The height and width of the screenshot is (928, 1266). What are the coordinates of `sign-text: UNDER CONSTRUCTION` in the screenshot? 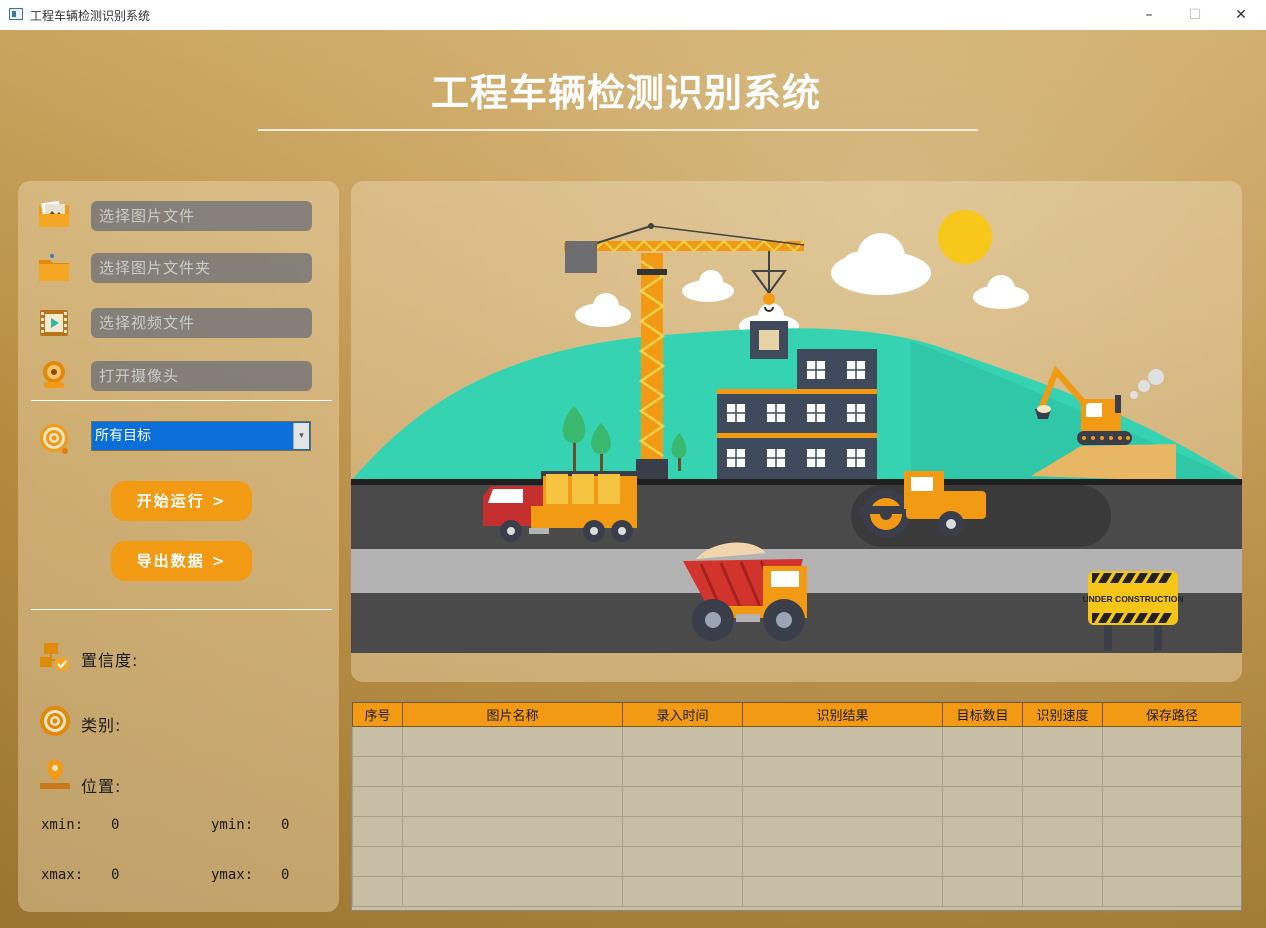 It's located at (1132, 599).